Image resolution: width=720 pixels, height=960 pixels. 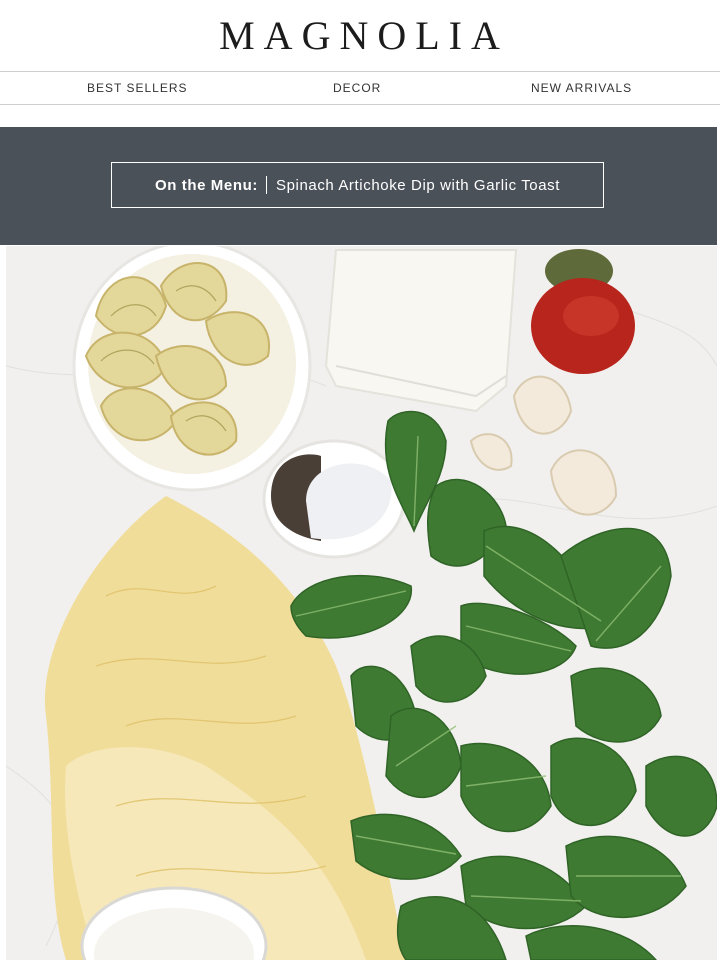 I want to click on top-nav: BEST SELLERS DECOR NEW ARRIVALS, so click(x=360, y=88).